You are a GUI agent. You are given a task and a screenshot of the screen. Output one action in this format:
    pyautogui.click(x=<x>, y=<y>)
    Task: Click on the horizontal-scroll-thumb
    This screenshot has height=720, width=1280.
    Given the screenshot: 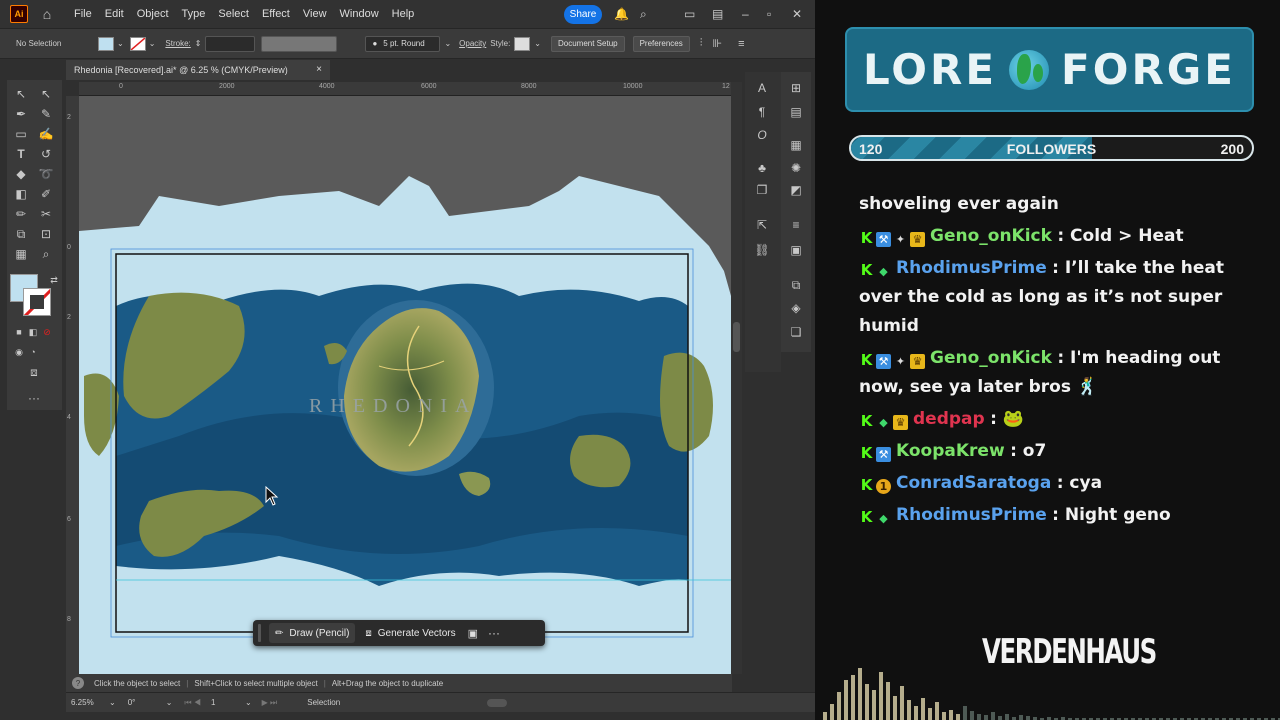 What is the action you would take?
    pyautogui.click(x=497, y=702)
    